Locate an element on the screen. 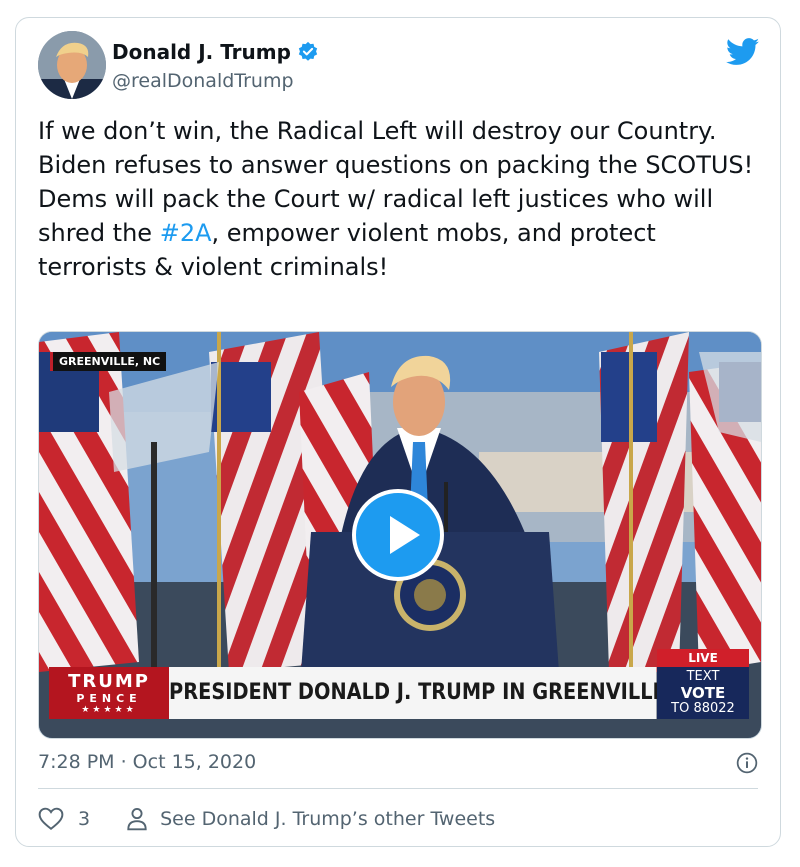 The width and height of the screenshot is (800, 867). live-badge: LIVE is located at coordinates (703, 658).